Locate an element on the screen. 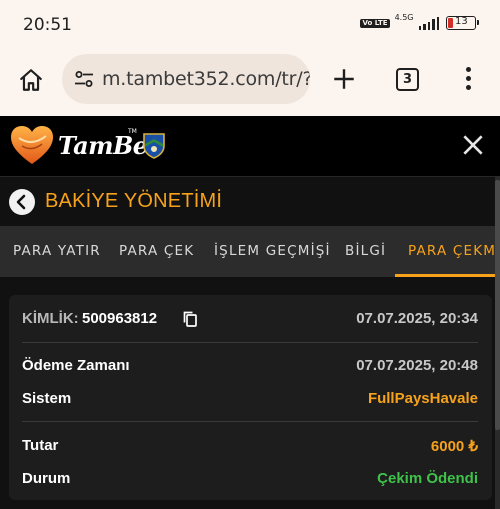 The width and height of the screenshot is (500, 509). page-title-row: BAKİYE YÖNETİMİ is located at coordinates (247, 201).